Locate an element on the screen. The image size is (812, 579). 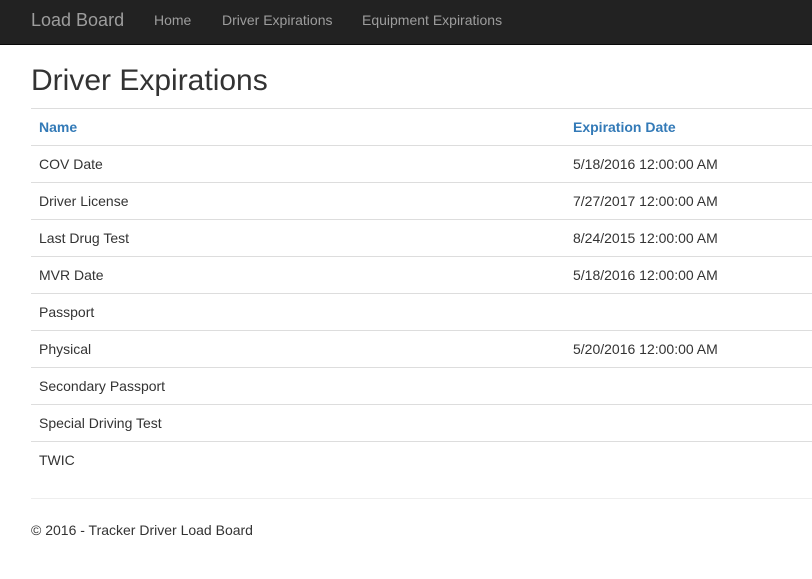
row-name-cell: Last Drug Test is located at coordinates (298, 238).